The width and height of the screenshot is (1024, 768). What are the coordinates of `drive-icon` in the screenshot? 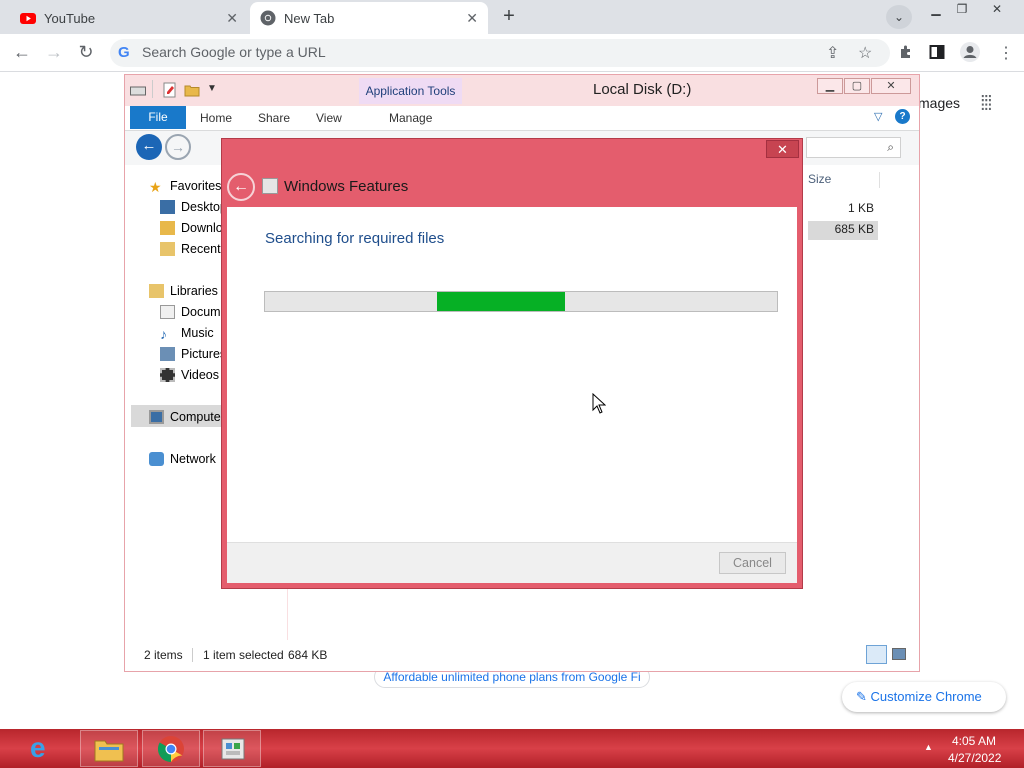 It's located at (138, 91).